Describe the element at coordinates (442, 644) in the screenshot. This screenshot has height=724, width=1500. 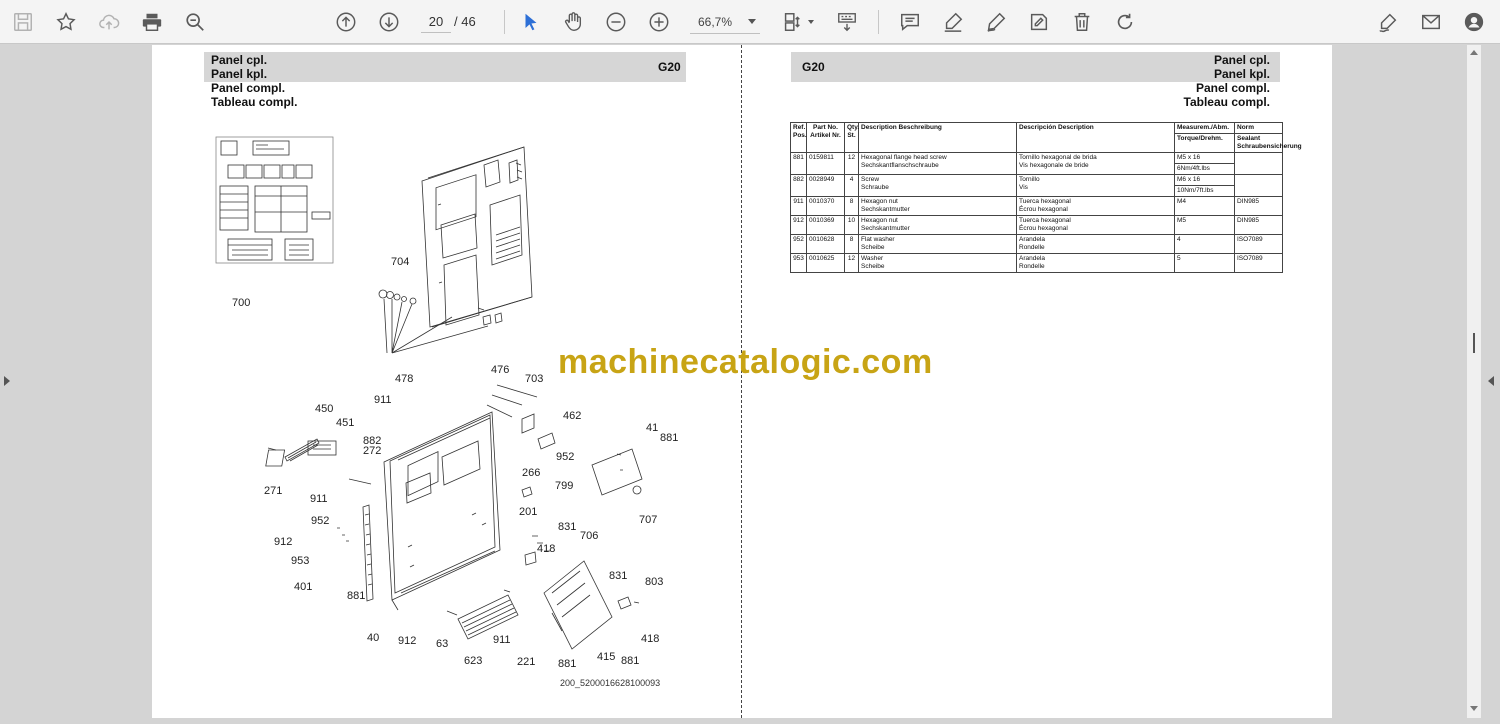
I see `callout-63: 63` at that location.